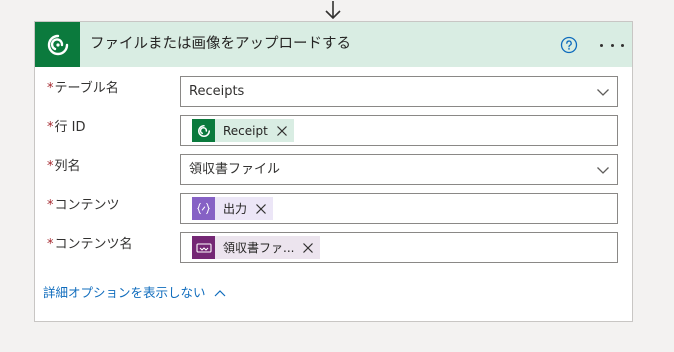 This screenshot has width=674, height=352. Describe the element at coordinates (235, 209) in the screenshot. I see `content-token-text: 出力` at that location.